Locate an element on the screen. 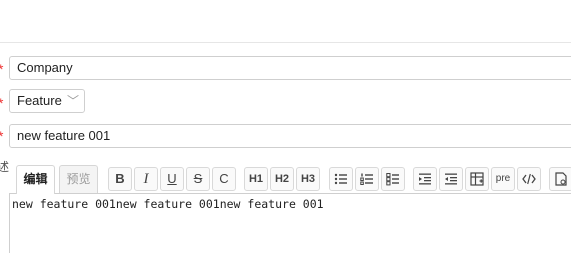  tab-preview: 预览 is located at coordinates (78, 179).